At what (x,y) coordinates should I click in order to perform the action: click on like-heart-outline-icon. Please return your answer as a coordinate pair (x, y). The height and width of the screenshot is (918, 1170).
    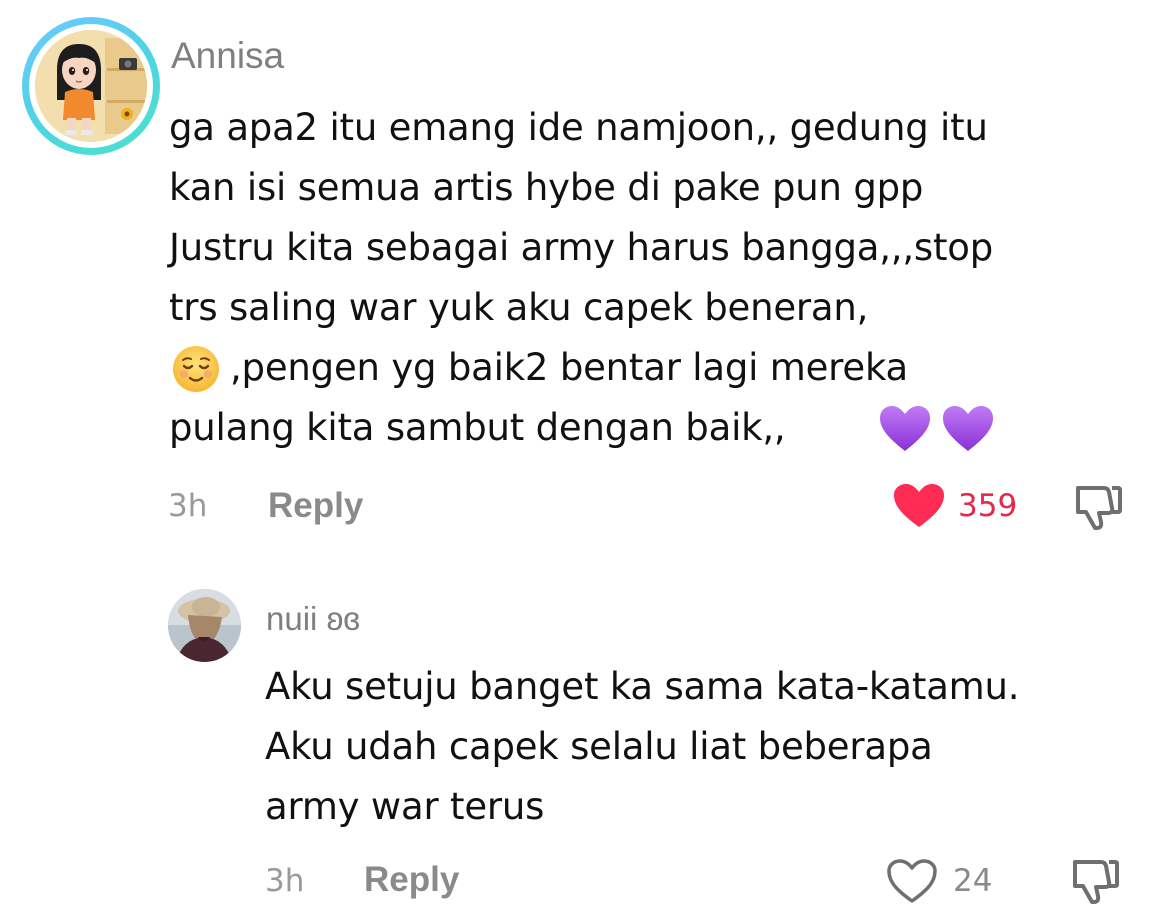
    Looking at the image, I should click on (912, 884).